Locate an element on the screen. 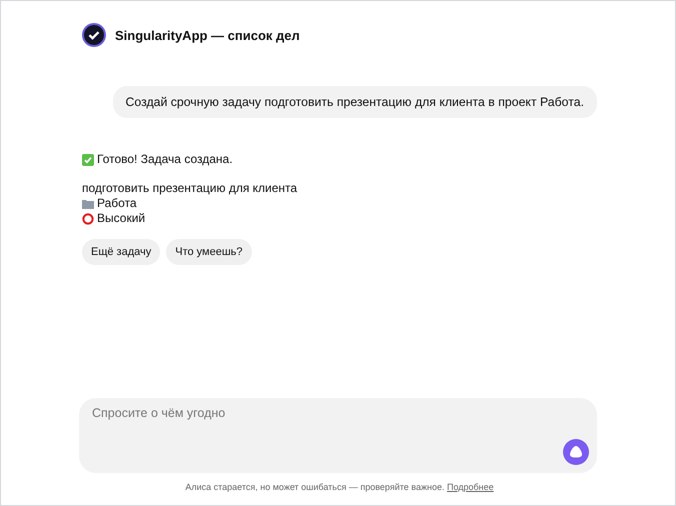 This screenshot has width=676, height=506. folder-icon is located at coordinates (88, 203).